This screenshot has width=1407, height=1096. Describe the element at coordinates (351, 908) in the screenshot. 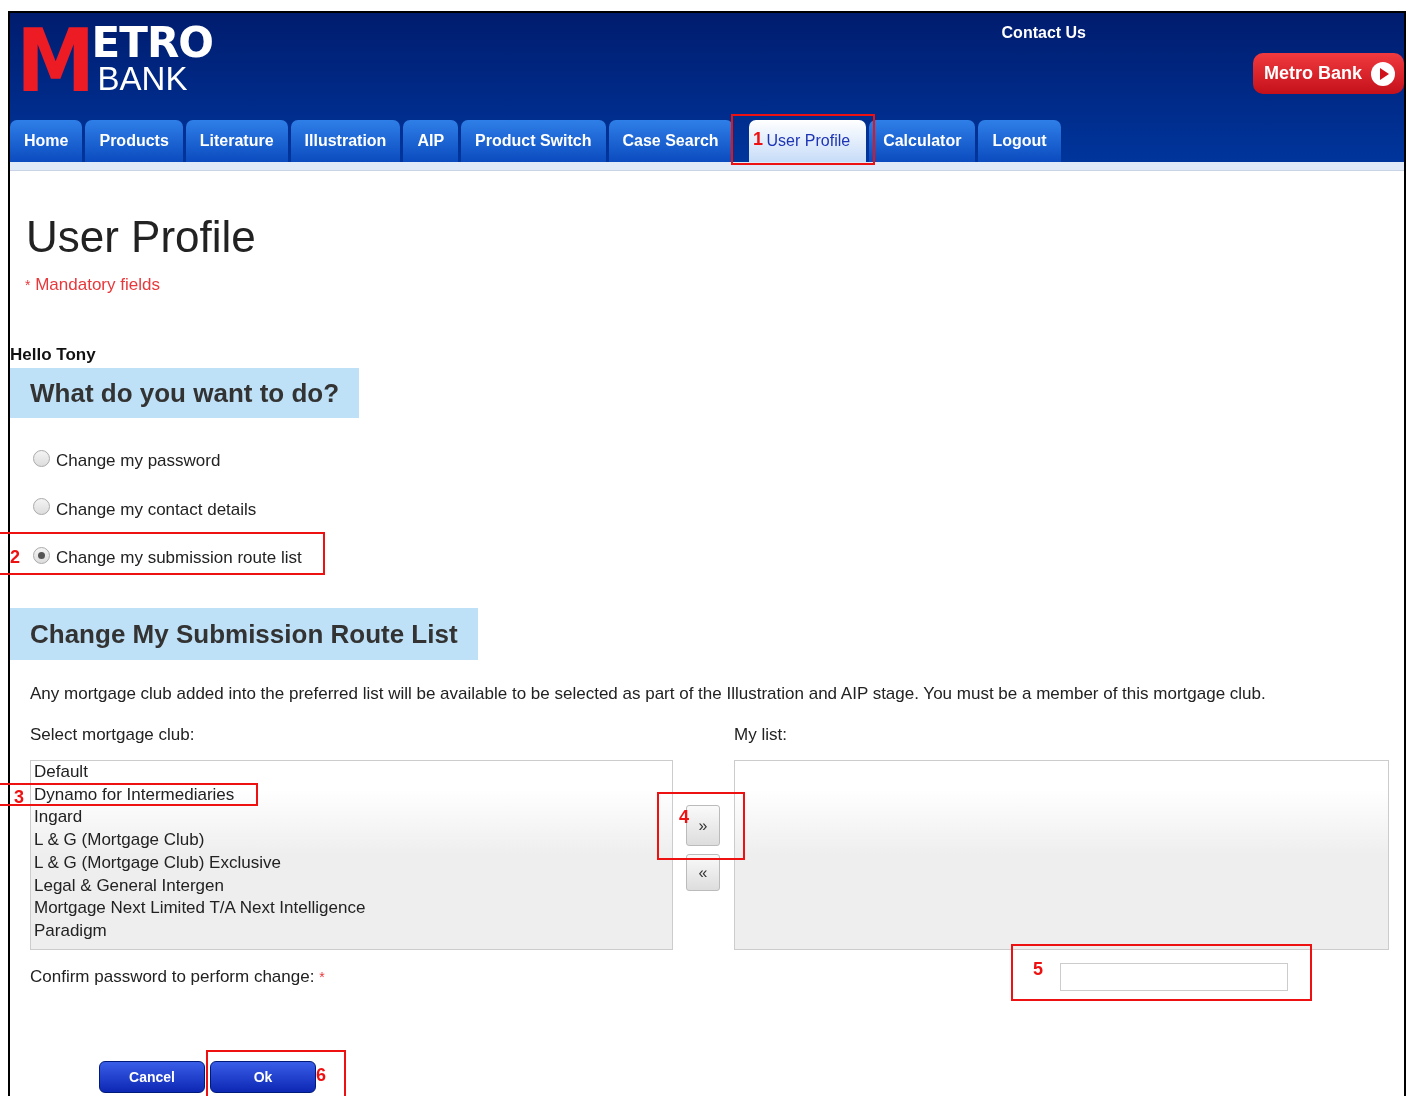

I see `list-item: Mortgage Next Limited T/A Next Intelligence` at that location.